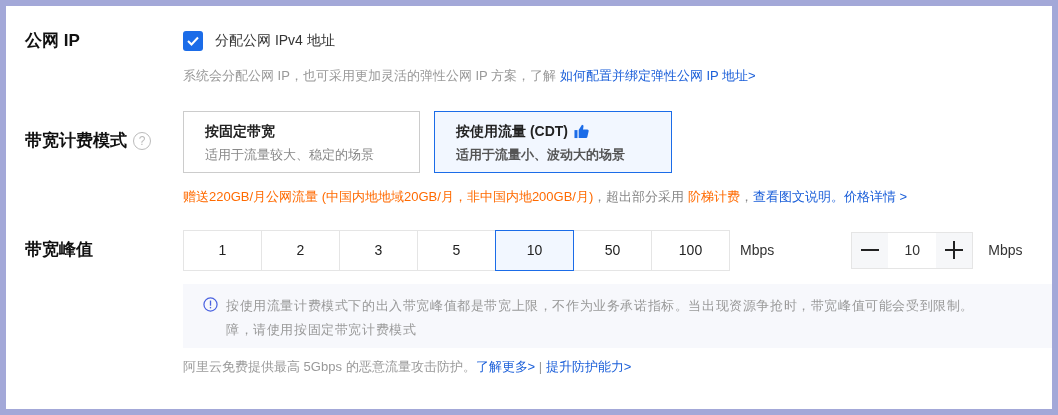 Image resolution: width=1058 pixels, height=415 pixels. What do you see at coordinates (541, 155) in the screenshot?
I see `option-subtitle: 适用于流量小、波动大的场景` at bounding box center [541, 155].